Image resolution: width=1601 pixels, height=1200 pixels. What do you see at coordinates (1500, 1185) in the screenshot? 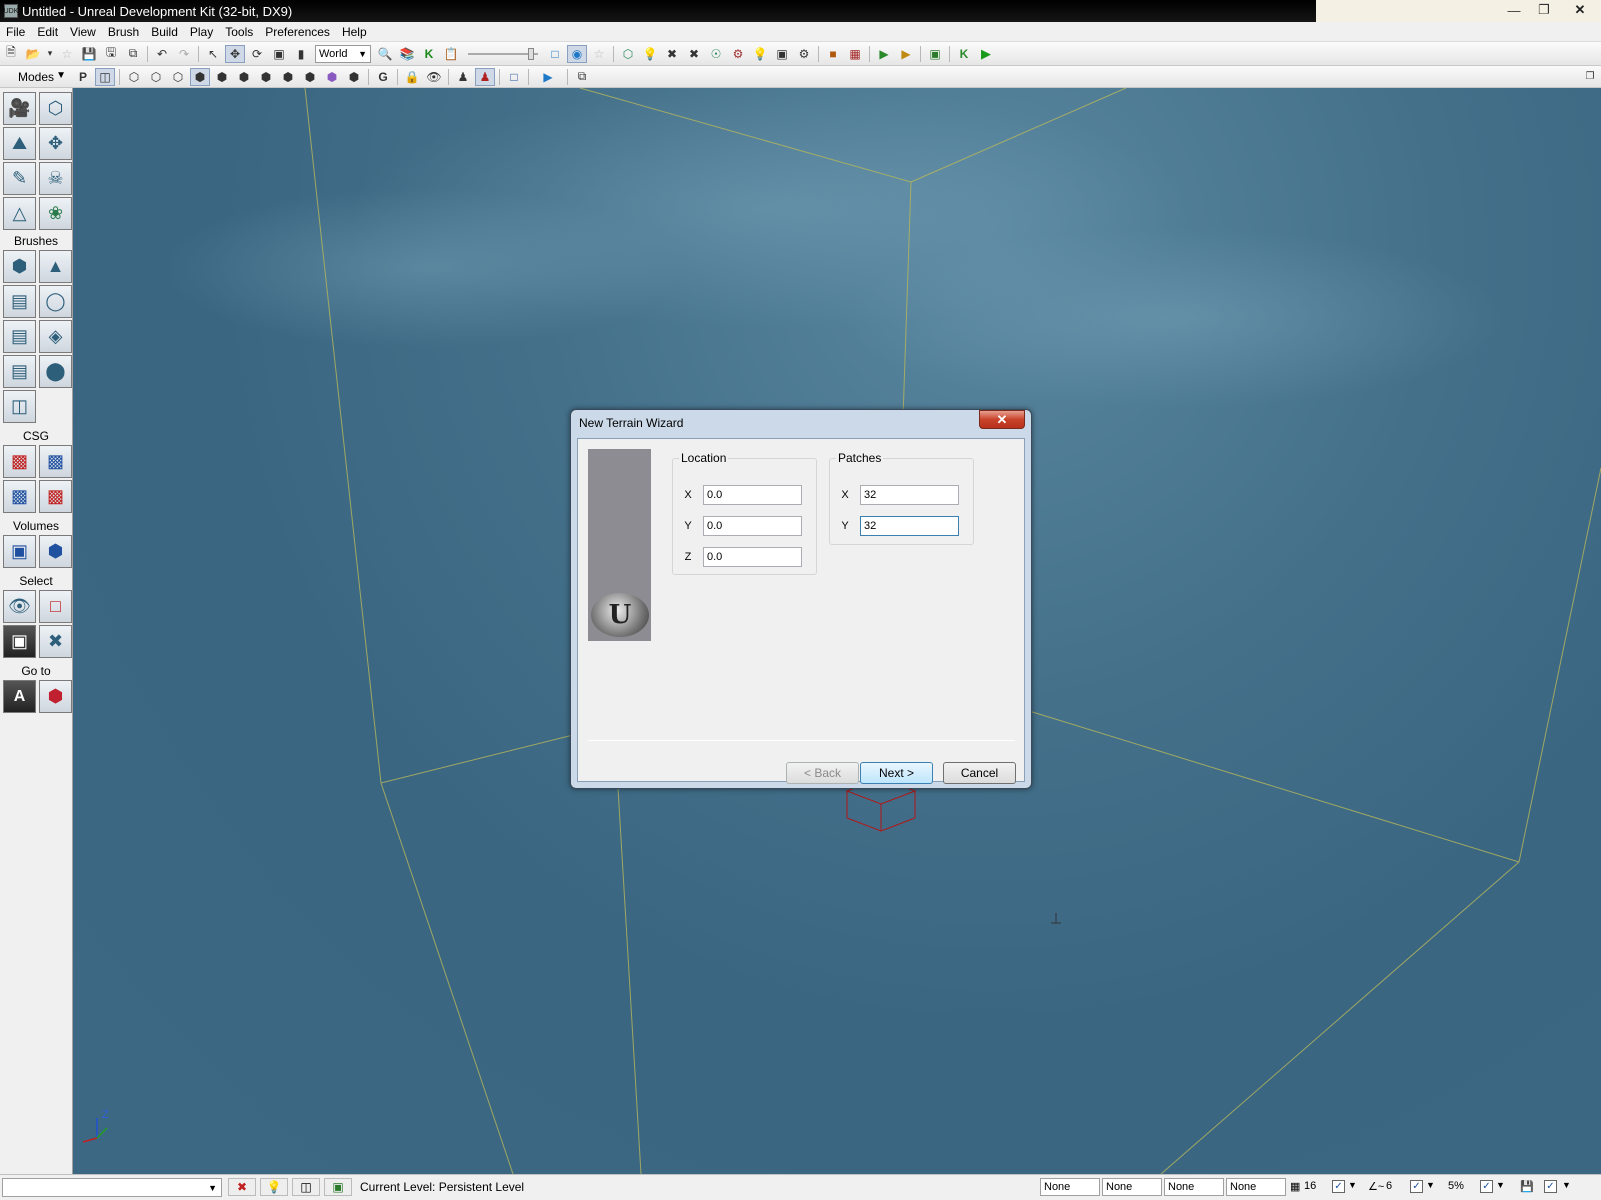
I see `scale-dropdown-icon: ▼` at bounding box center [1500, 1185].